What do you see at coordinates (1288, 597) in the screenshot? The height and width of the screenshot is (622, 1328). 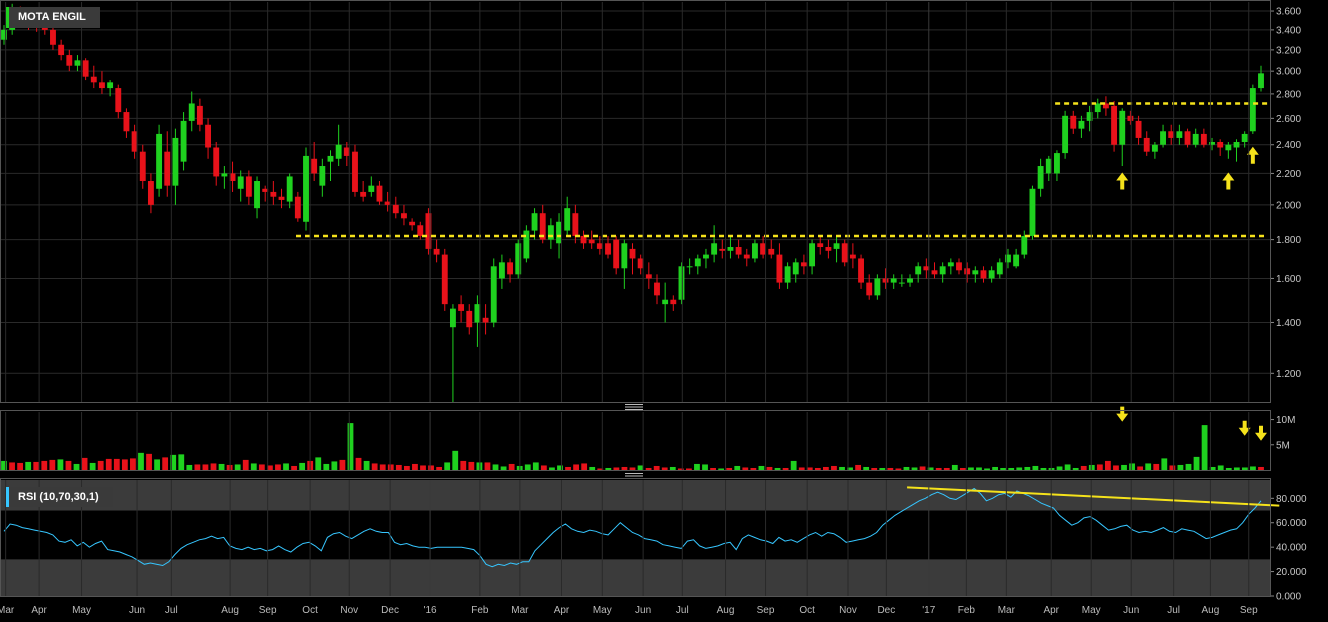 I see `rsi-tick-label: 0.000` at bounding box center [1288, 597].